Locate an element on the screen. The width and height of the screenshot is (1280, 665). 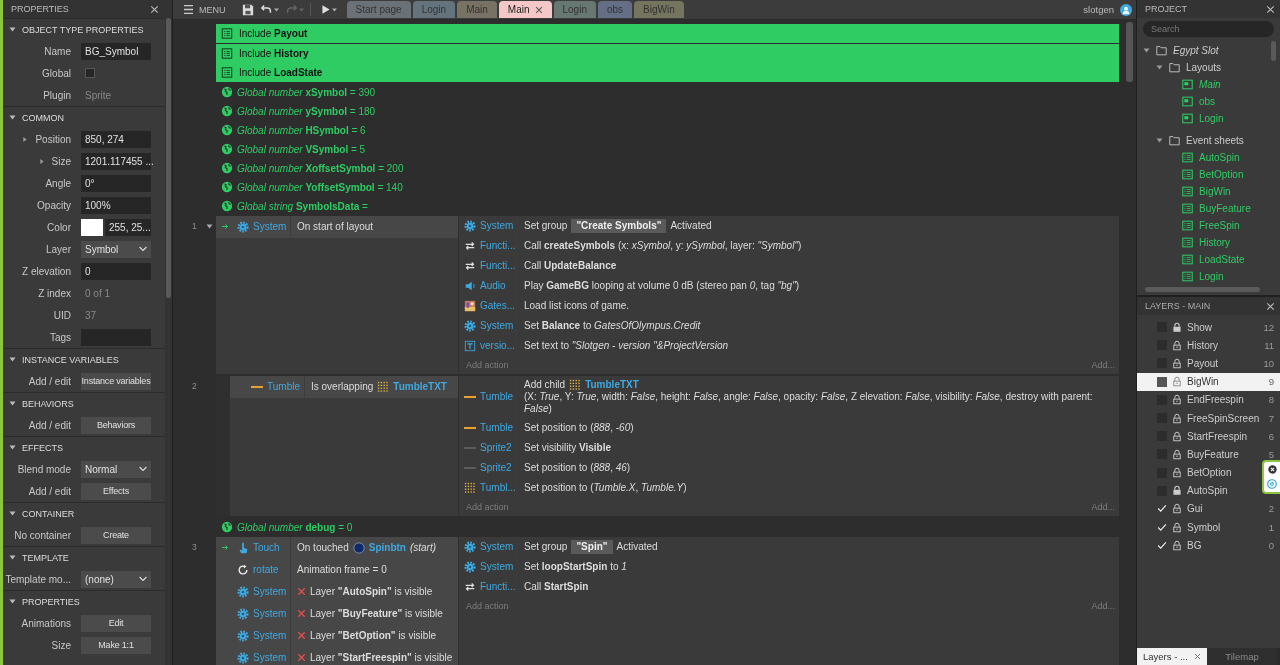
action-row: Tumble Add child TumbleTXT (X: True, Y: True, width: False, height: False, angle: False, opacity: False, Z elevation: False, visibility: False, destroy with parent: False) is located at coordinates (789, 396).